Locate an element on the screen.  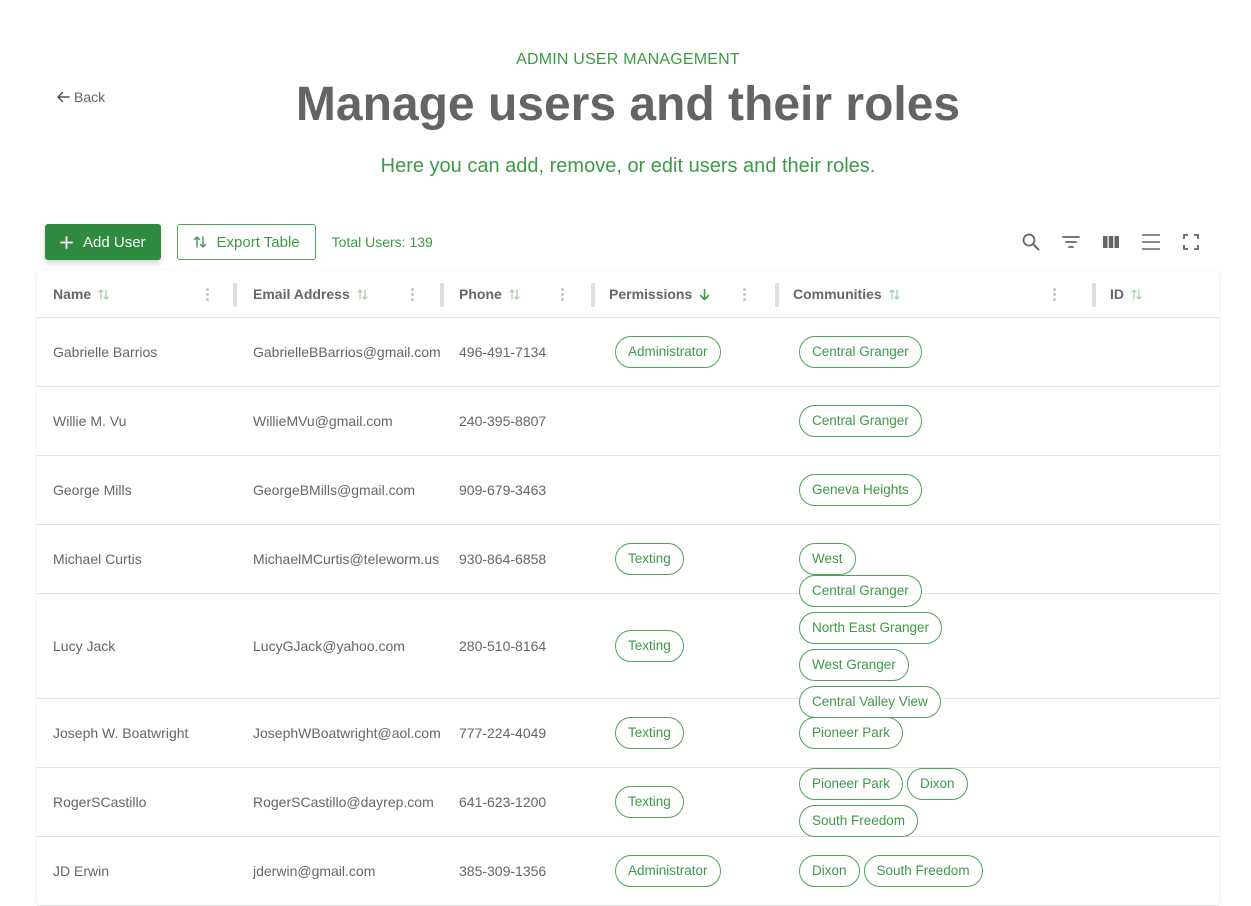
cell-phone: 930-864-6858 is located at coordinates (503, 559).